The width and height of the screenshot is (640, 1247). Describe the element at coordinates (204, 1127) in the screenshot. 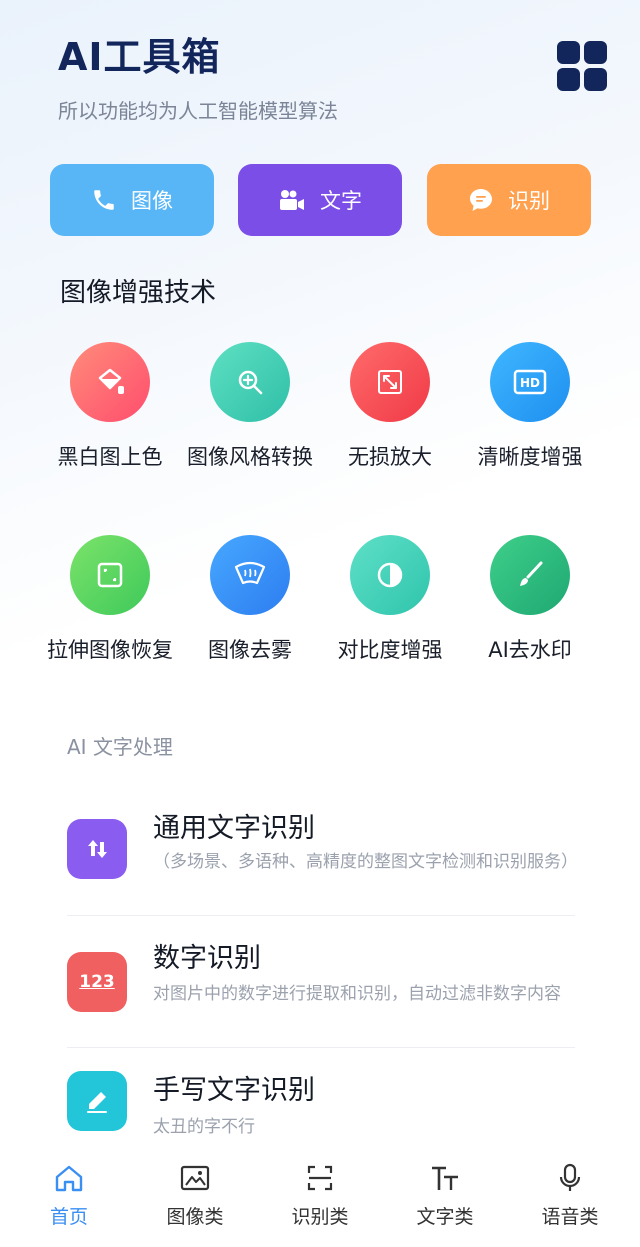

I see `list-item-desc: 太丑的字不行` at that location.